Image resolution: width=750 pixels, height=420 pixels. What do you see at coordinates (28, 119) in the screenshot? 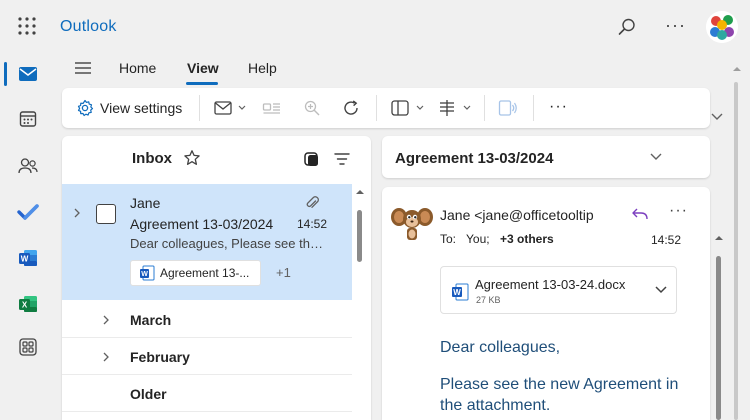
I see `calendar-icon` at bounding box center [28, 119].